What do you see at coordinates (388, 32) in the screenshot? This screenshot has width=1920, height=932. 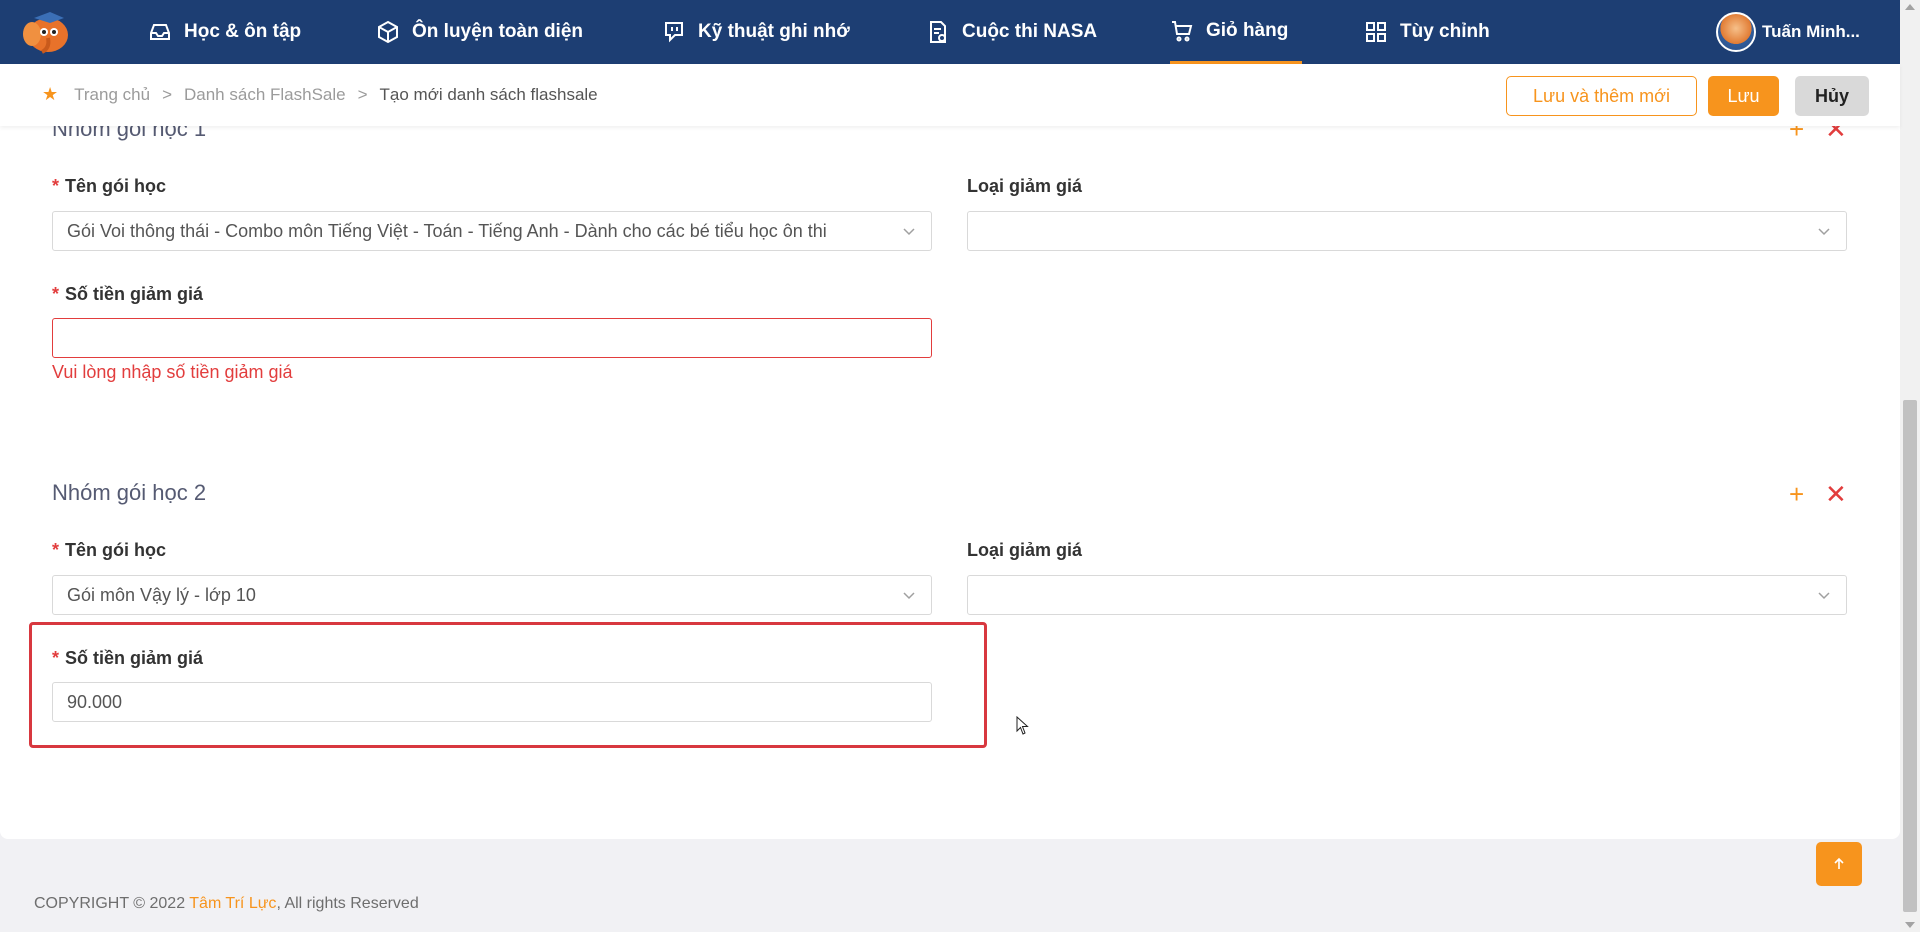 I see `cube-icon` at bounding box center [388, 32].